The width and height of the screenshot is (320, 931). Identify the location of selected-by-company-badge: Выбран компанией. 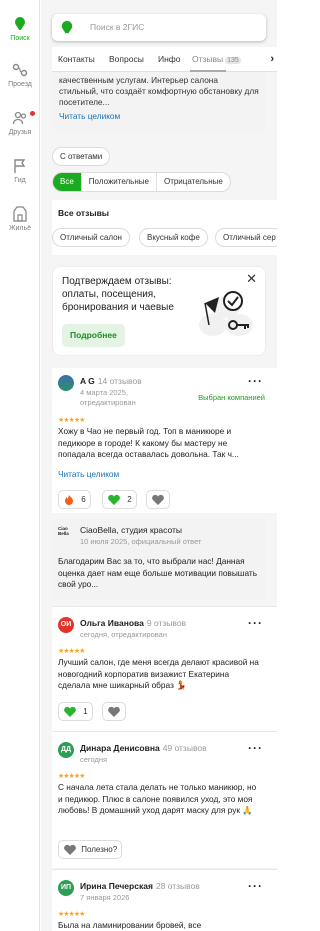
(231, 397).